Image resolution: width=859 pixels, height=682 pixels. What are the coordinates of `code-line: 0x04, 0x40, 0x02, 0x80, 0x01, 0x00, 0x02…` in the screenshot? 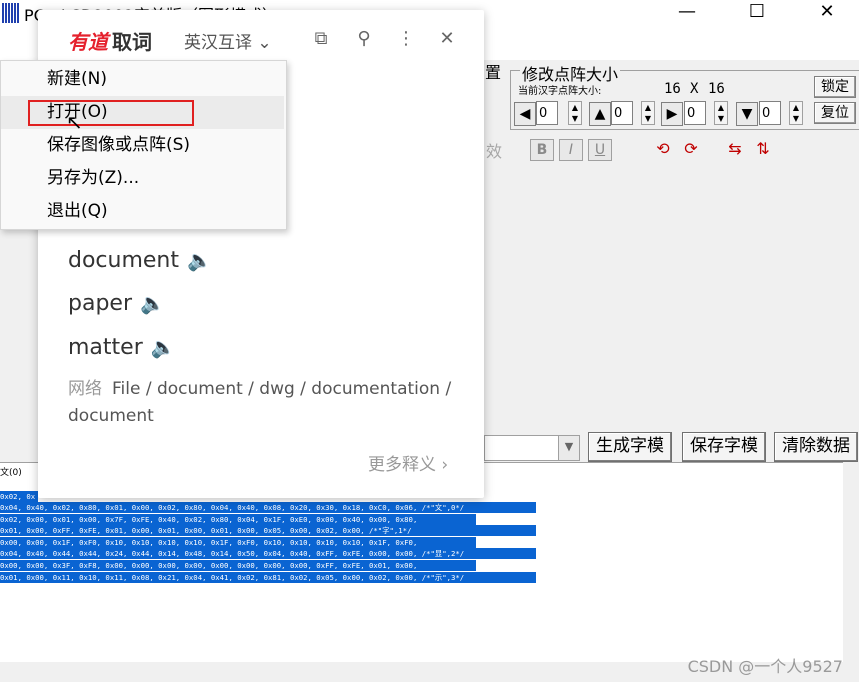 It's located at (268, 507).